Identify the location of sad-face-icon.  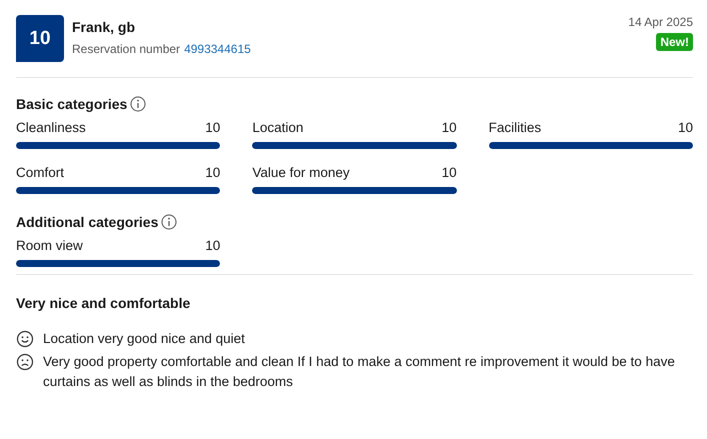
(25, 362).